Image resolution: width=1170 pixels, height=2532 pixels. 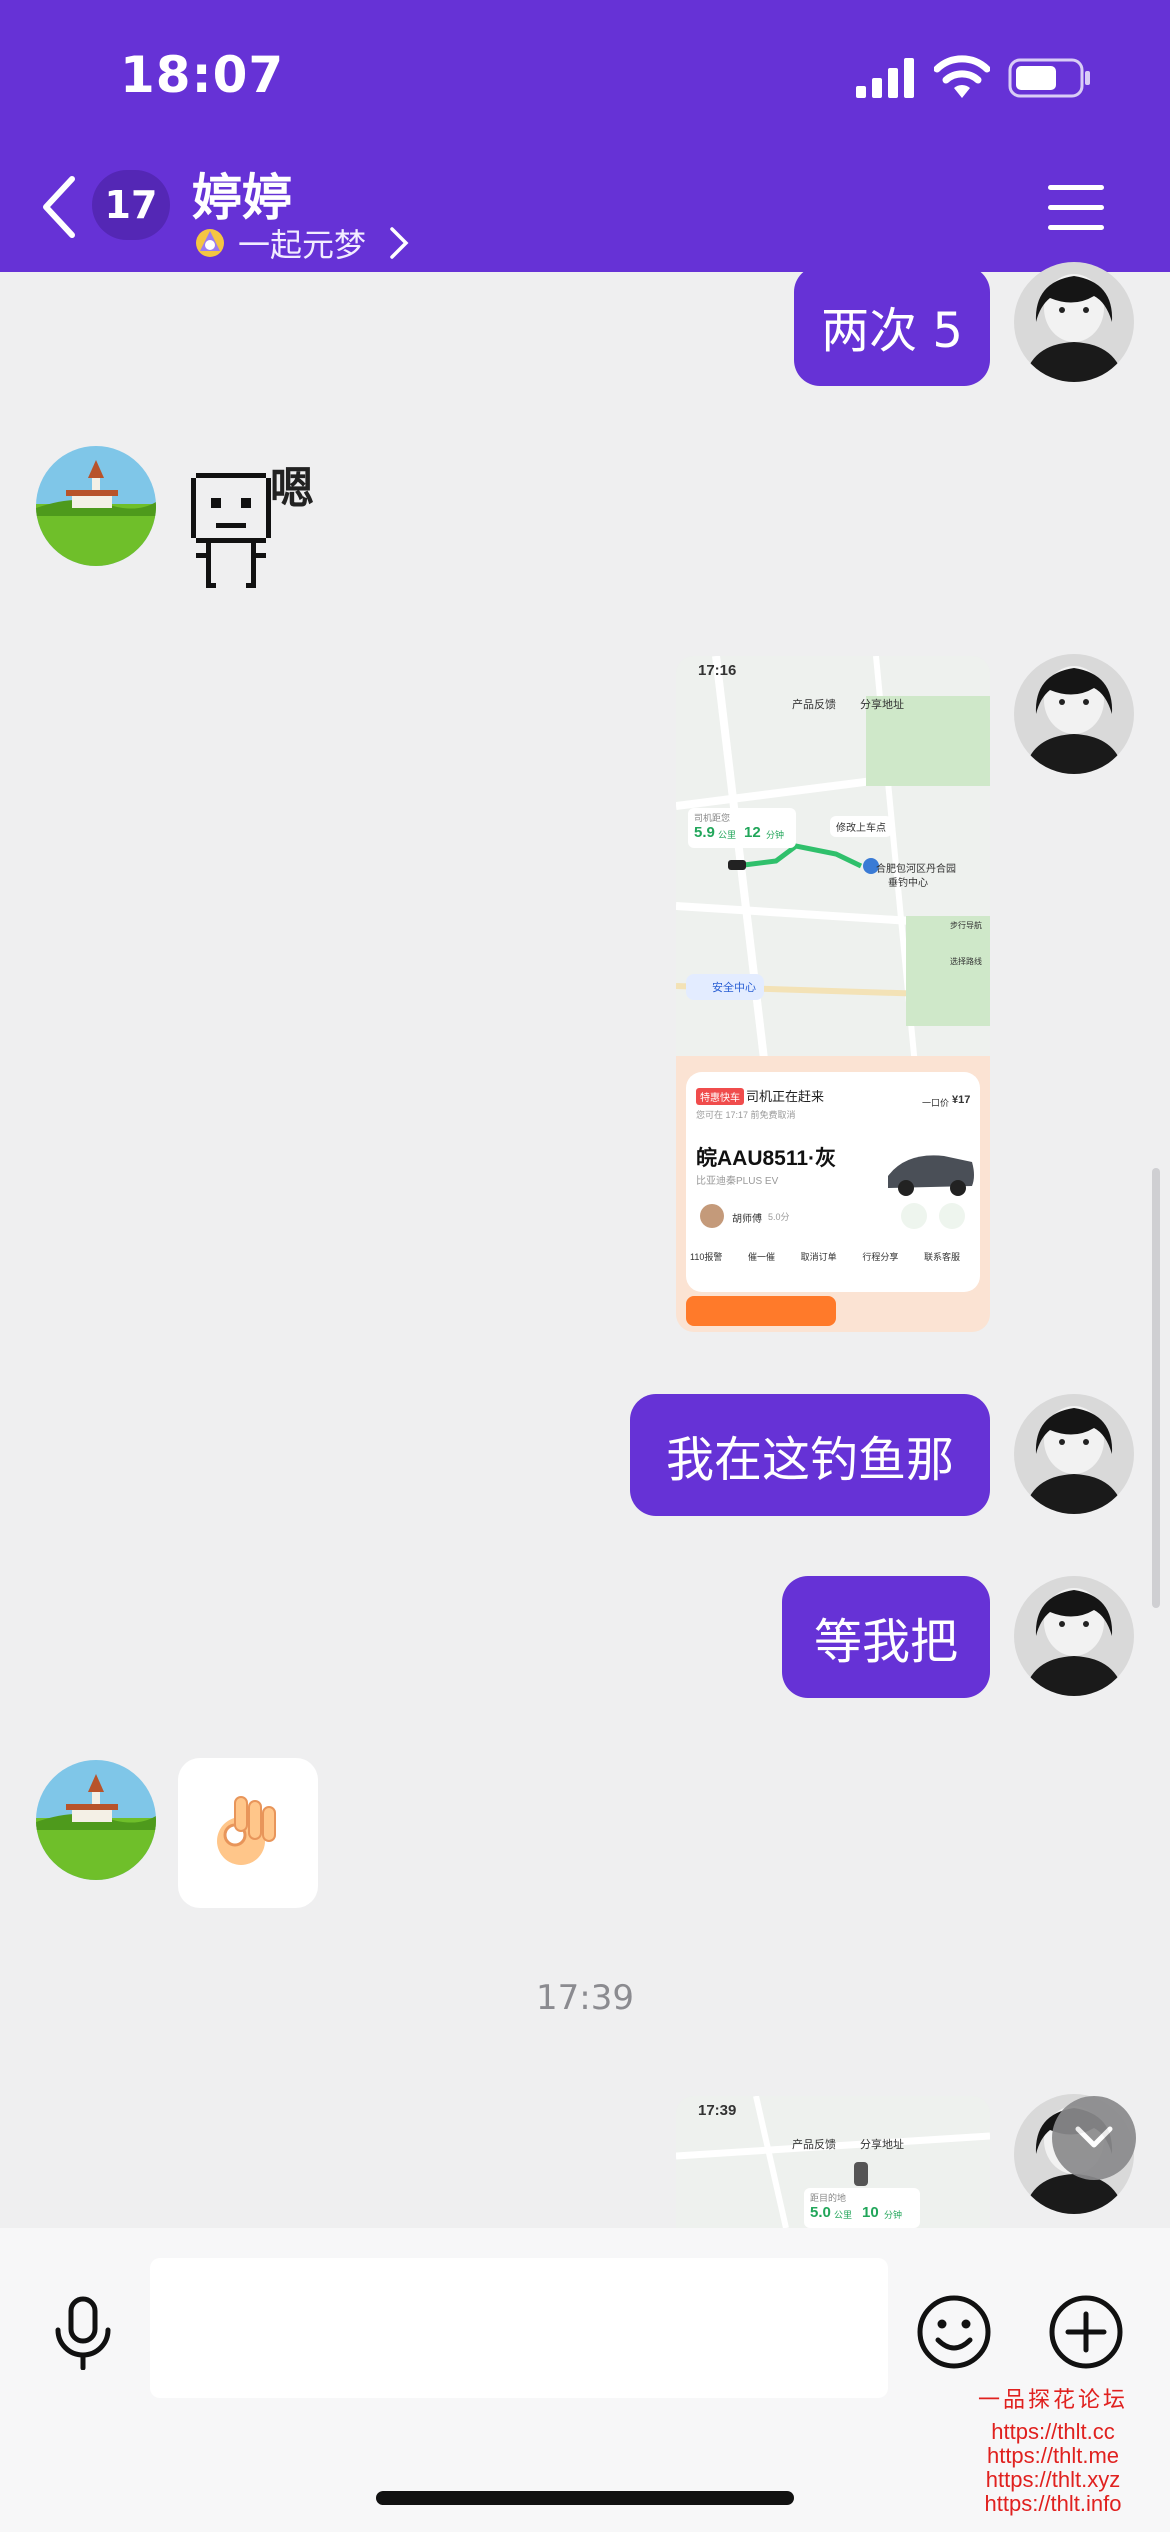 What do you see at coordinates (717, 2110) in the screenshot?
I see `shot-status-time: 17:39` at bounding box center [717, 2110].